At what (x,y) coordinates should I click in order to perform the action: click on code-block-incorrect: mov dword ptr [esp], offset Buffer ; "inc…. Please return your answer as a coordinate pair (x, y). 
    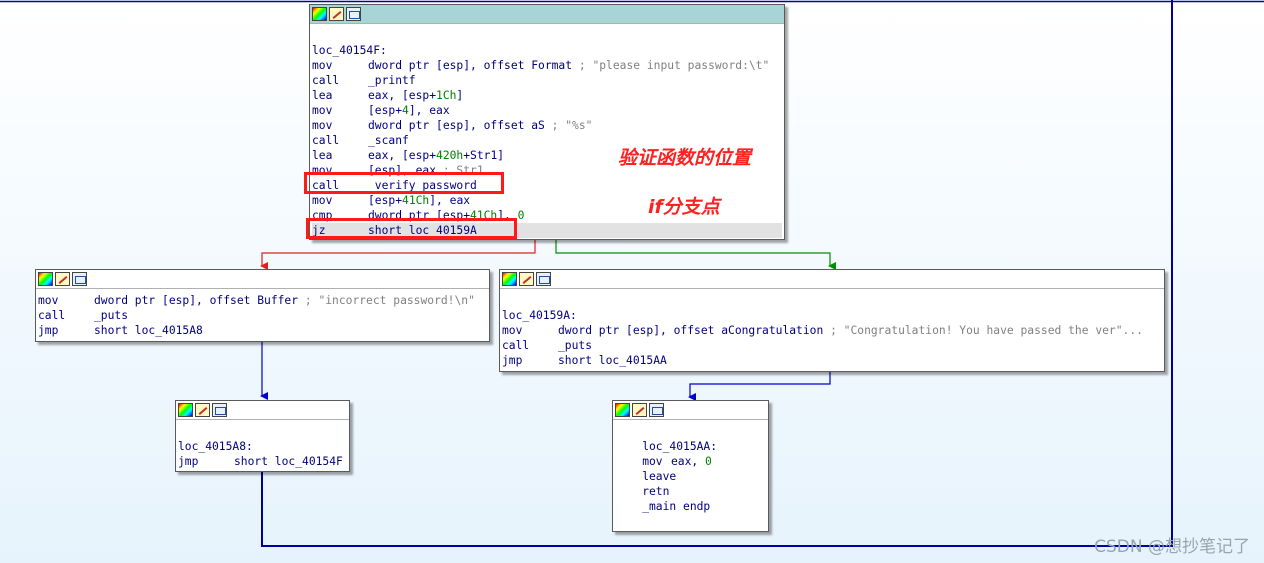
    Looking at the image, I should click on (262, 305).